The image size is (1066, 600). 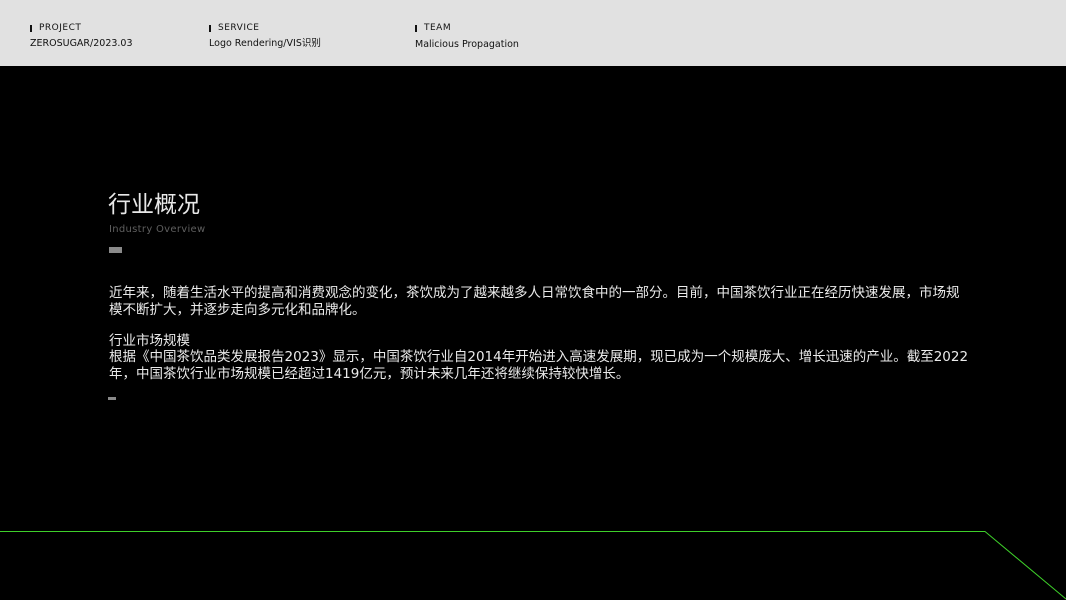 I want to click on green-corner-line, so click(x=533, y=565).